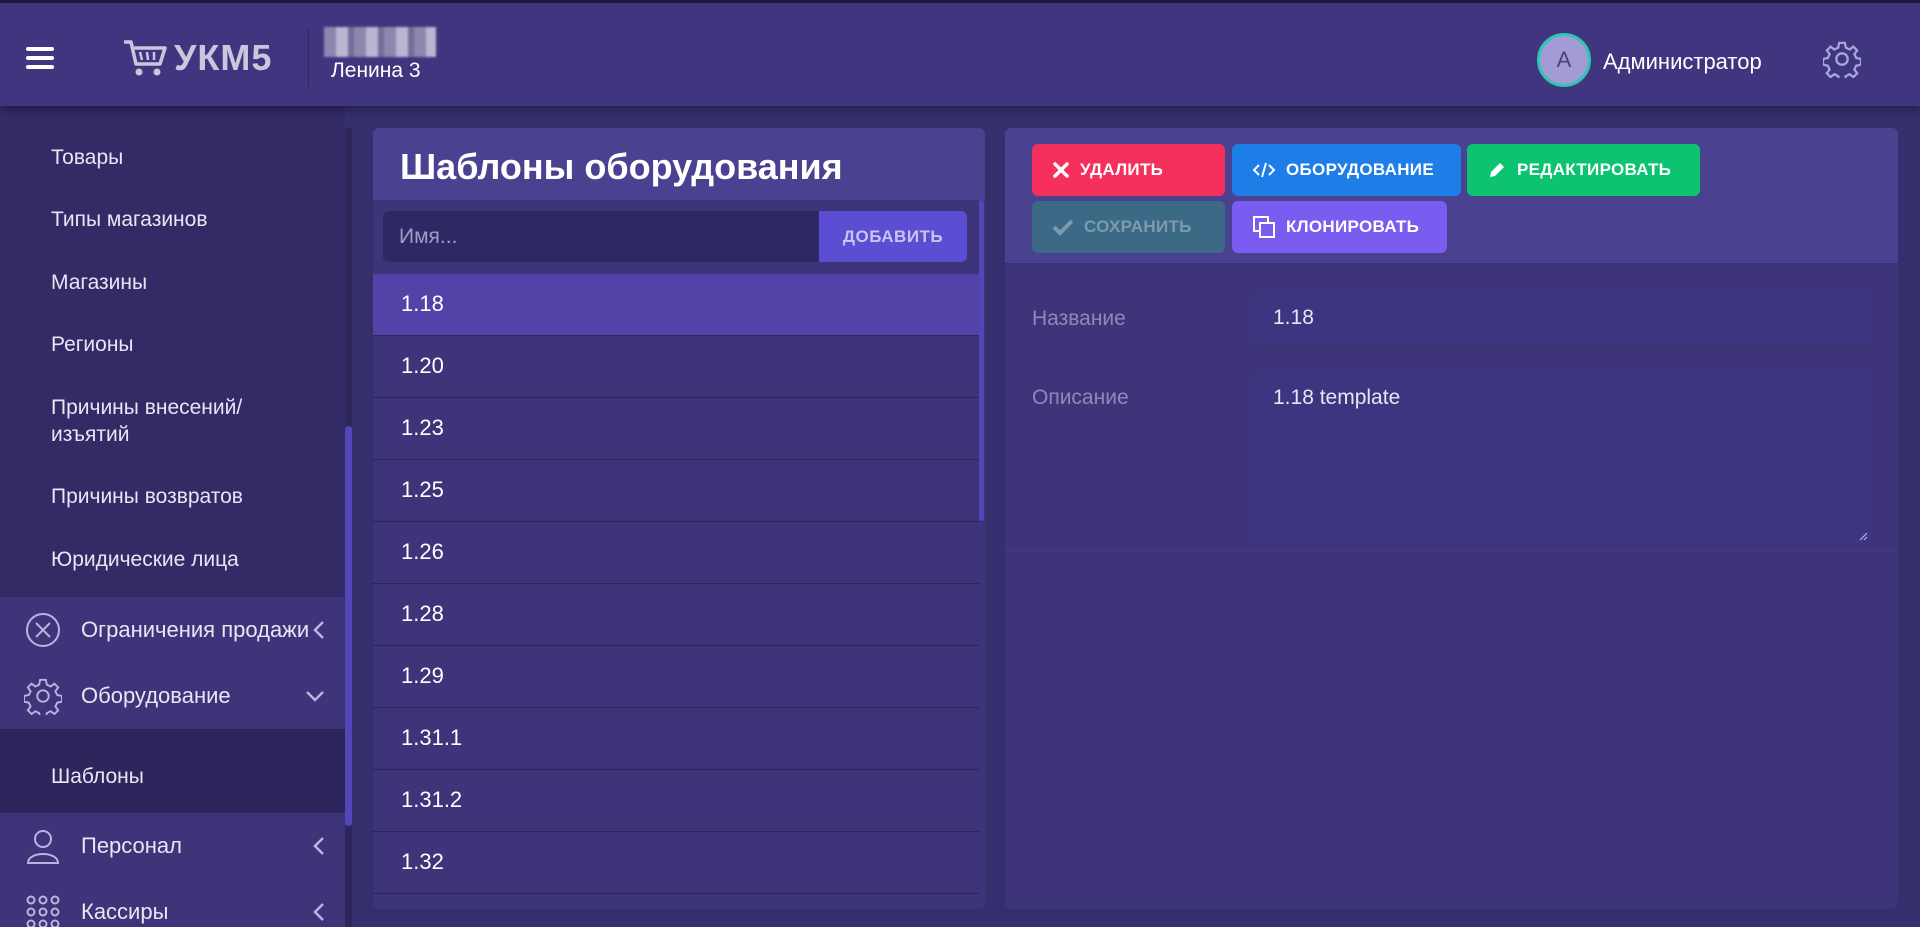  What do you see at coordinates (422, 551) in the screenshot?
I see `list-item-label: 1.26` at bounding box center [422, 551].